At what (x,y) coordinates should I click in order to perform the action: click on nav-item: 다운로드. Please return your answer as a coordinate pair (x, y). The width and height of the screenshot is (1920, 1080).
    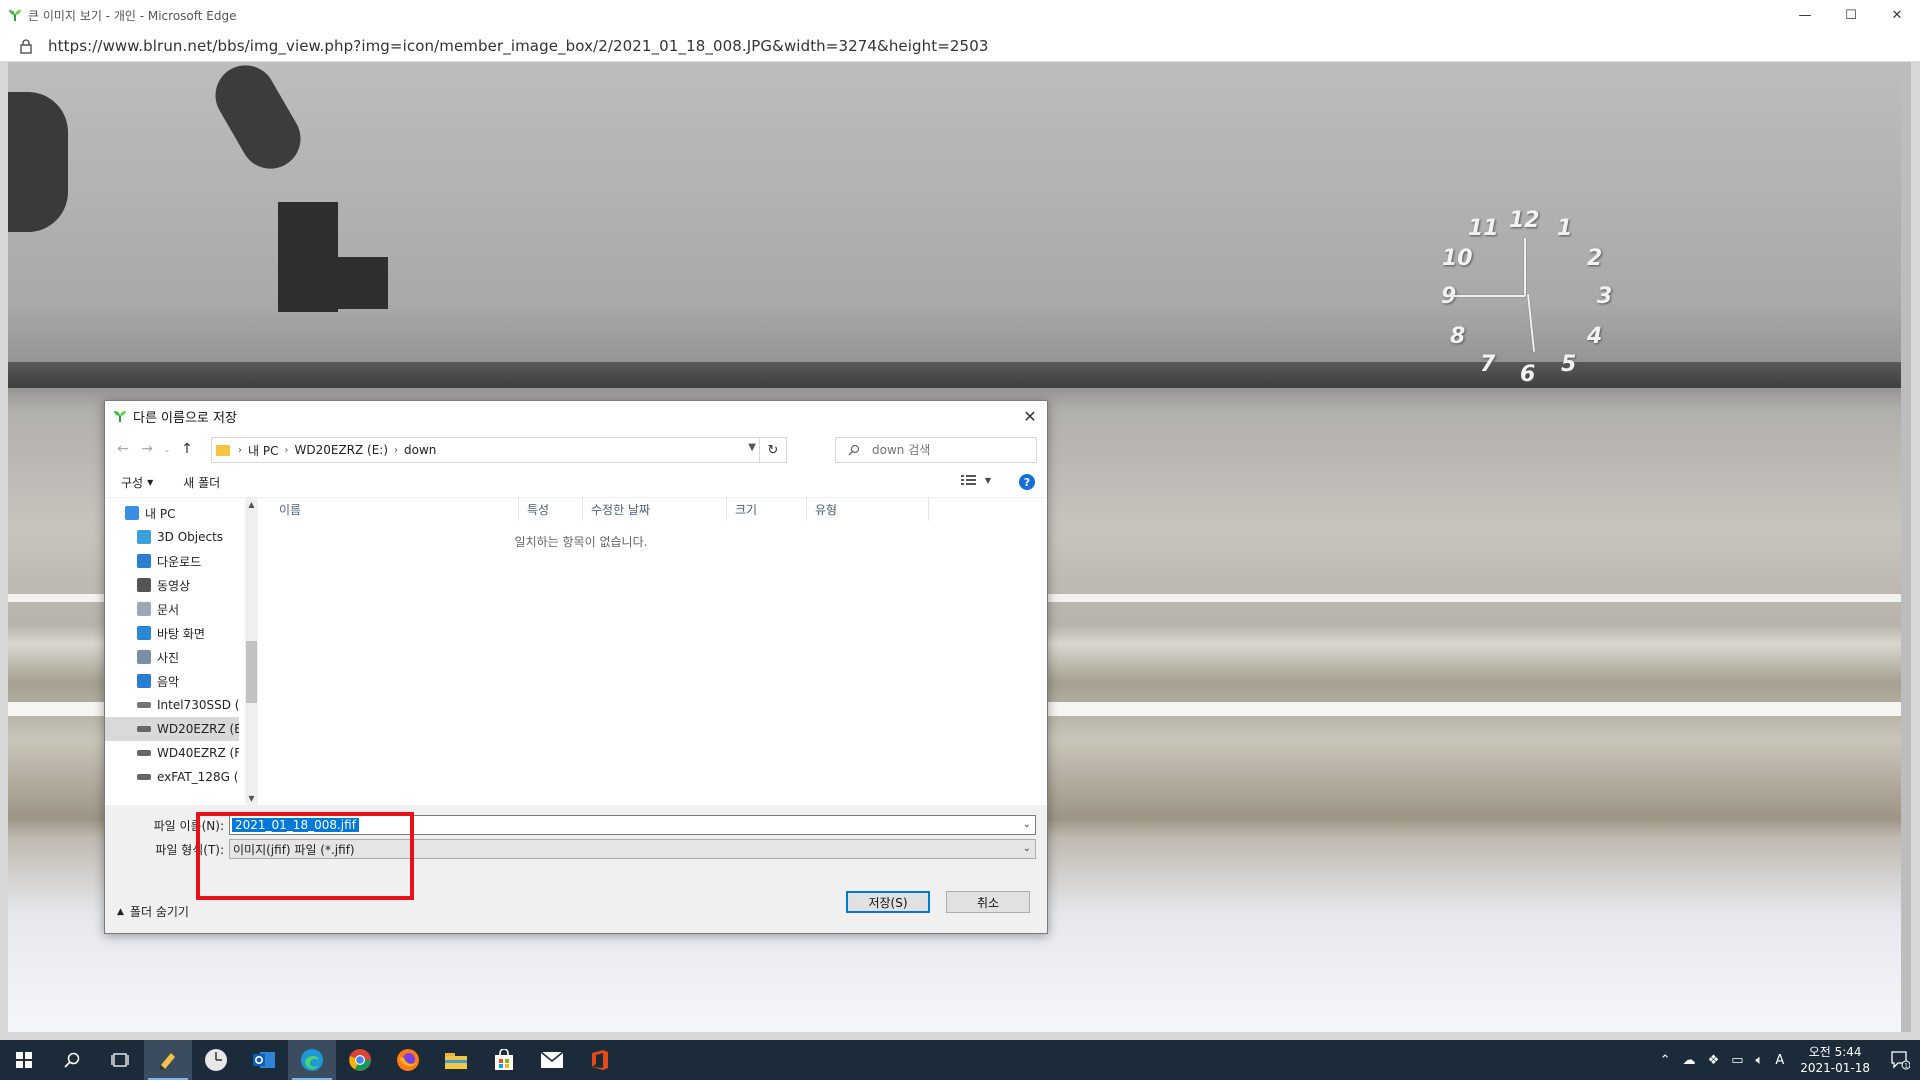
    Looking at the image, I should click on (172, 561).